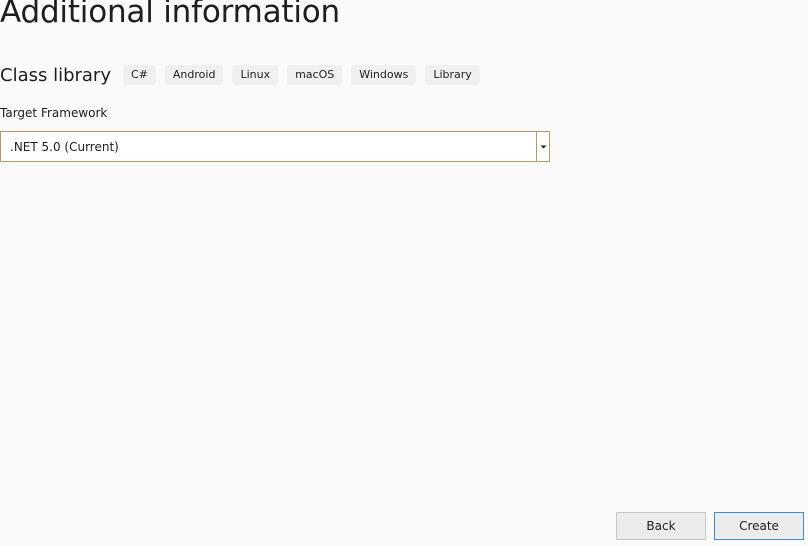 Image resolution: width=808 pixels, height=546 pixels. What do you see at coordinates (139, 75) in the screenshot?
I see `tag-csharp: C#` at bounding box center [139, 75].